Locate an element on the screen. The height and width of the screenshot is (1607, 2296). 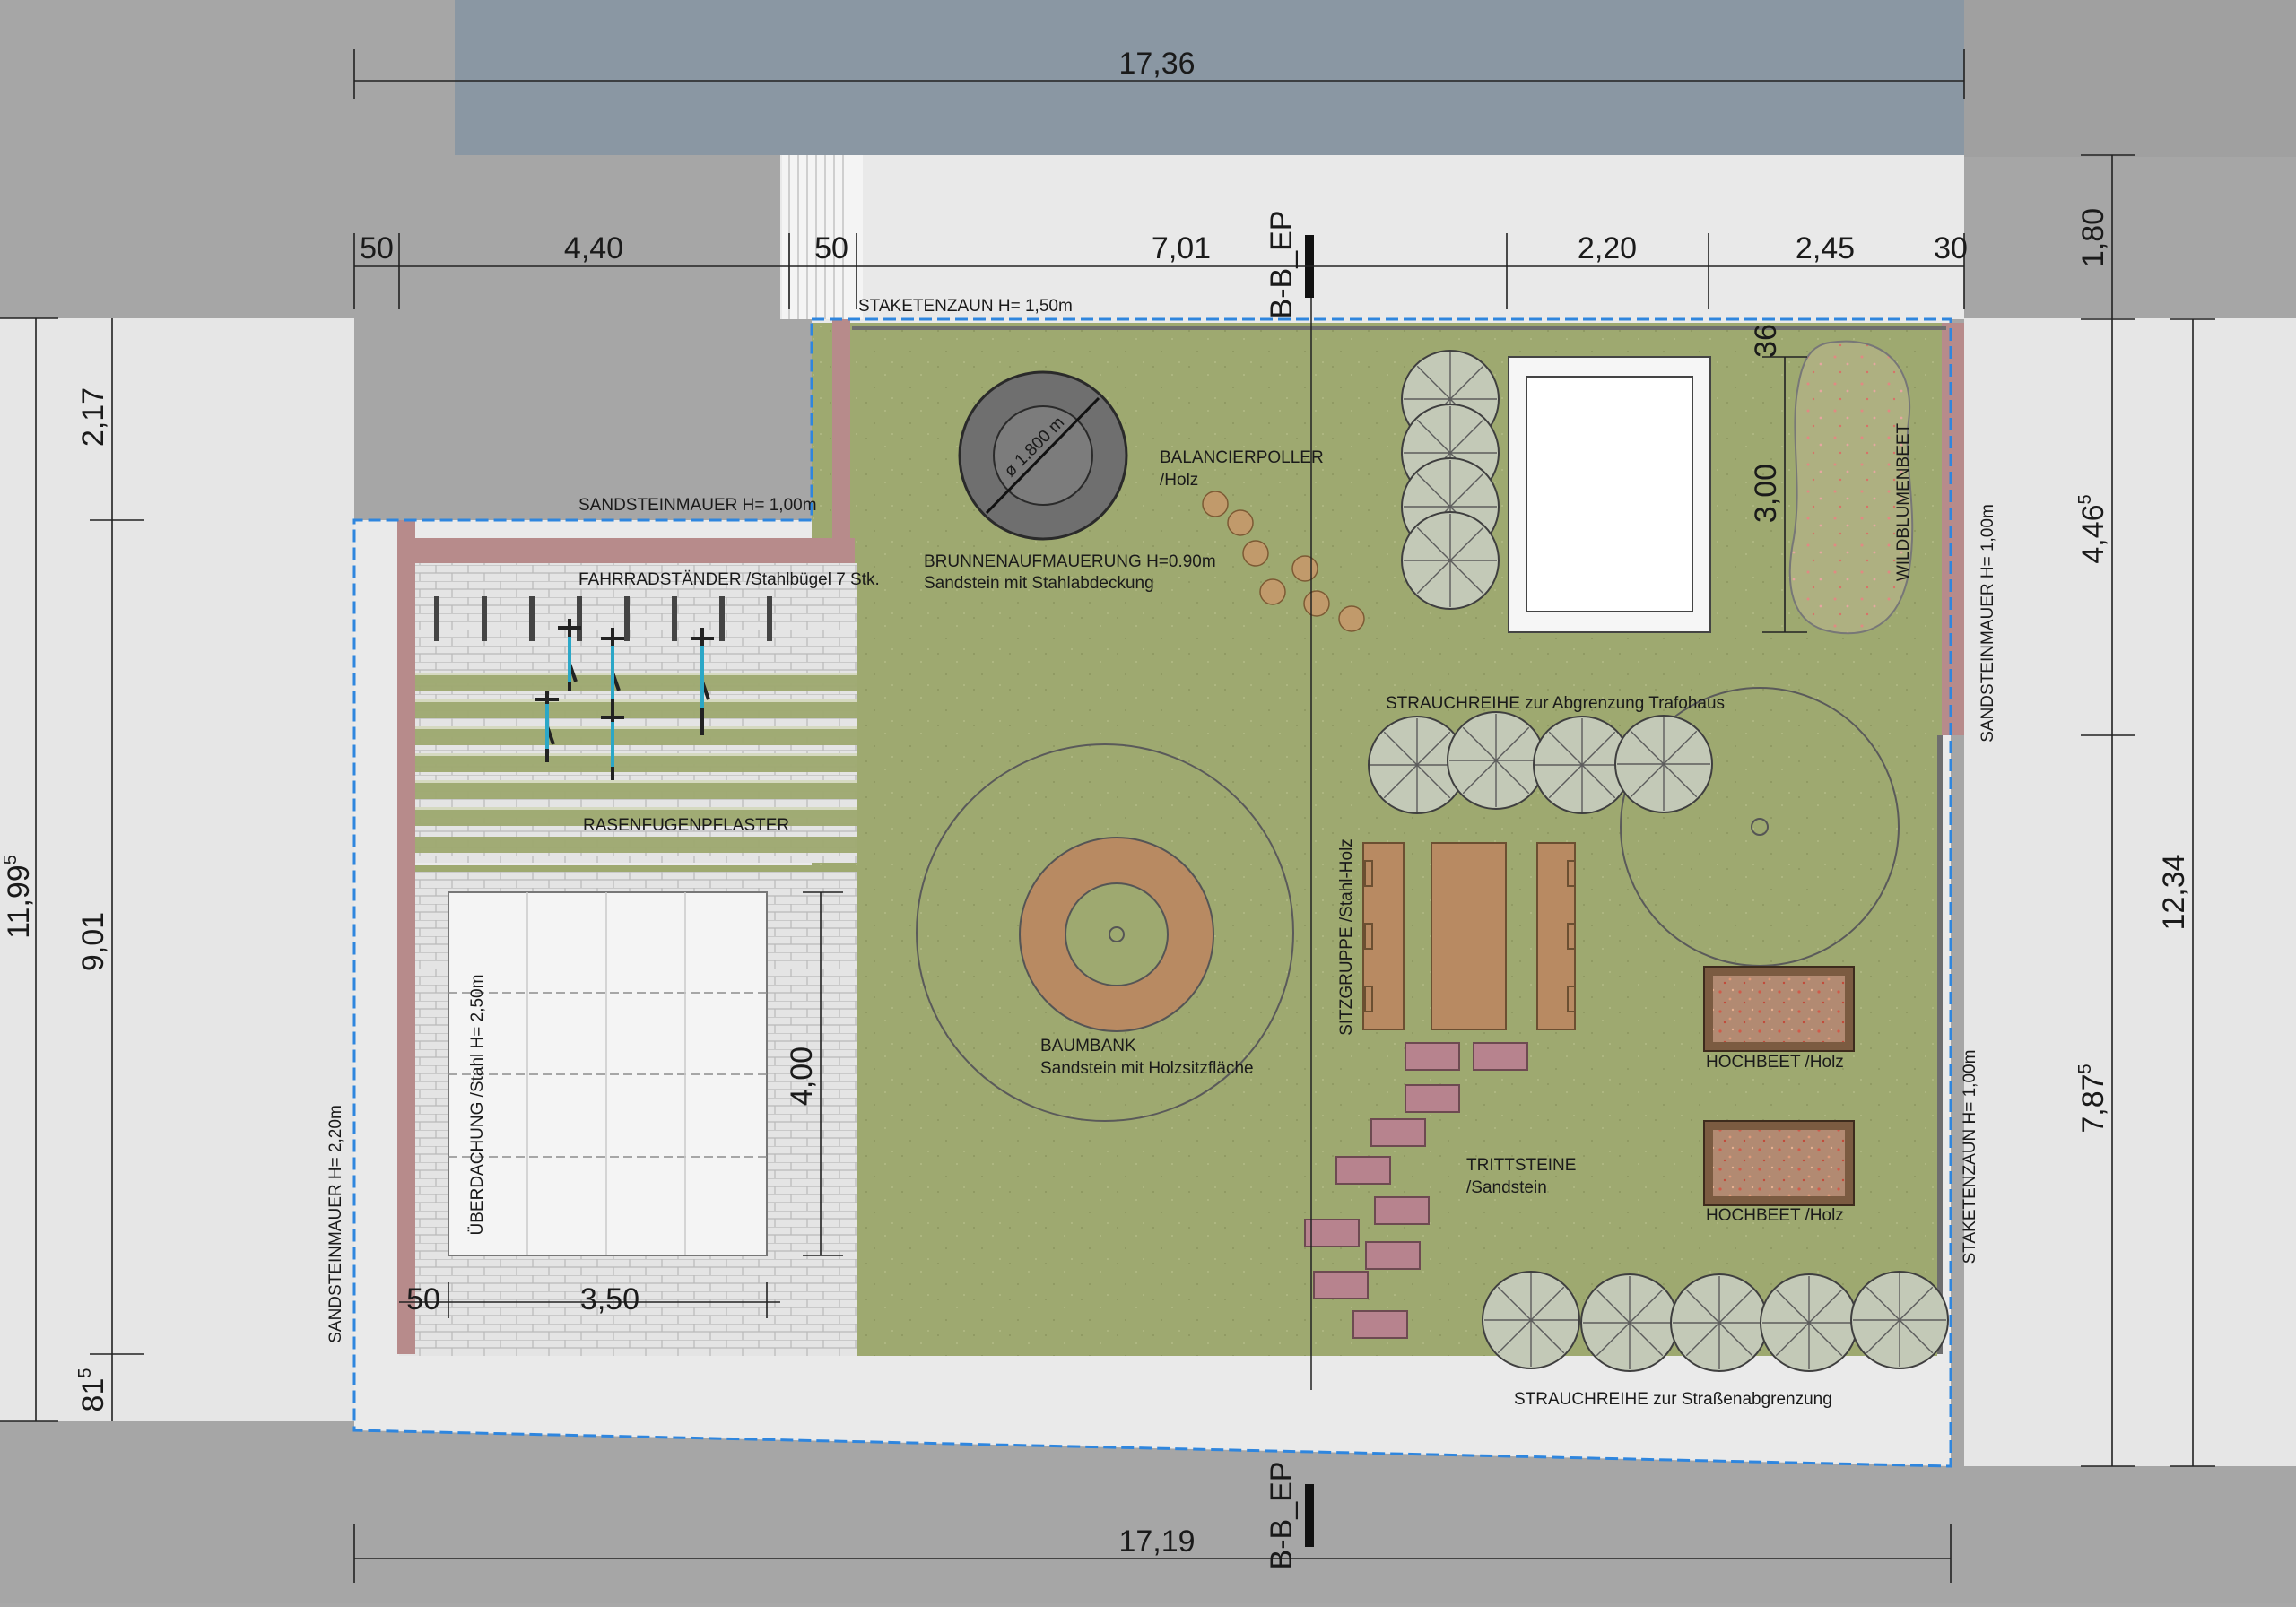
sandbox is located at coordinates (1609, 495).